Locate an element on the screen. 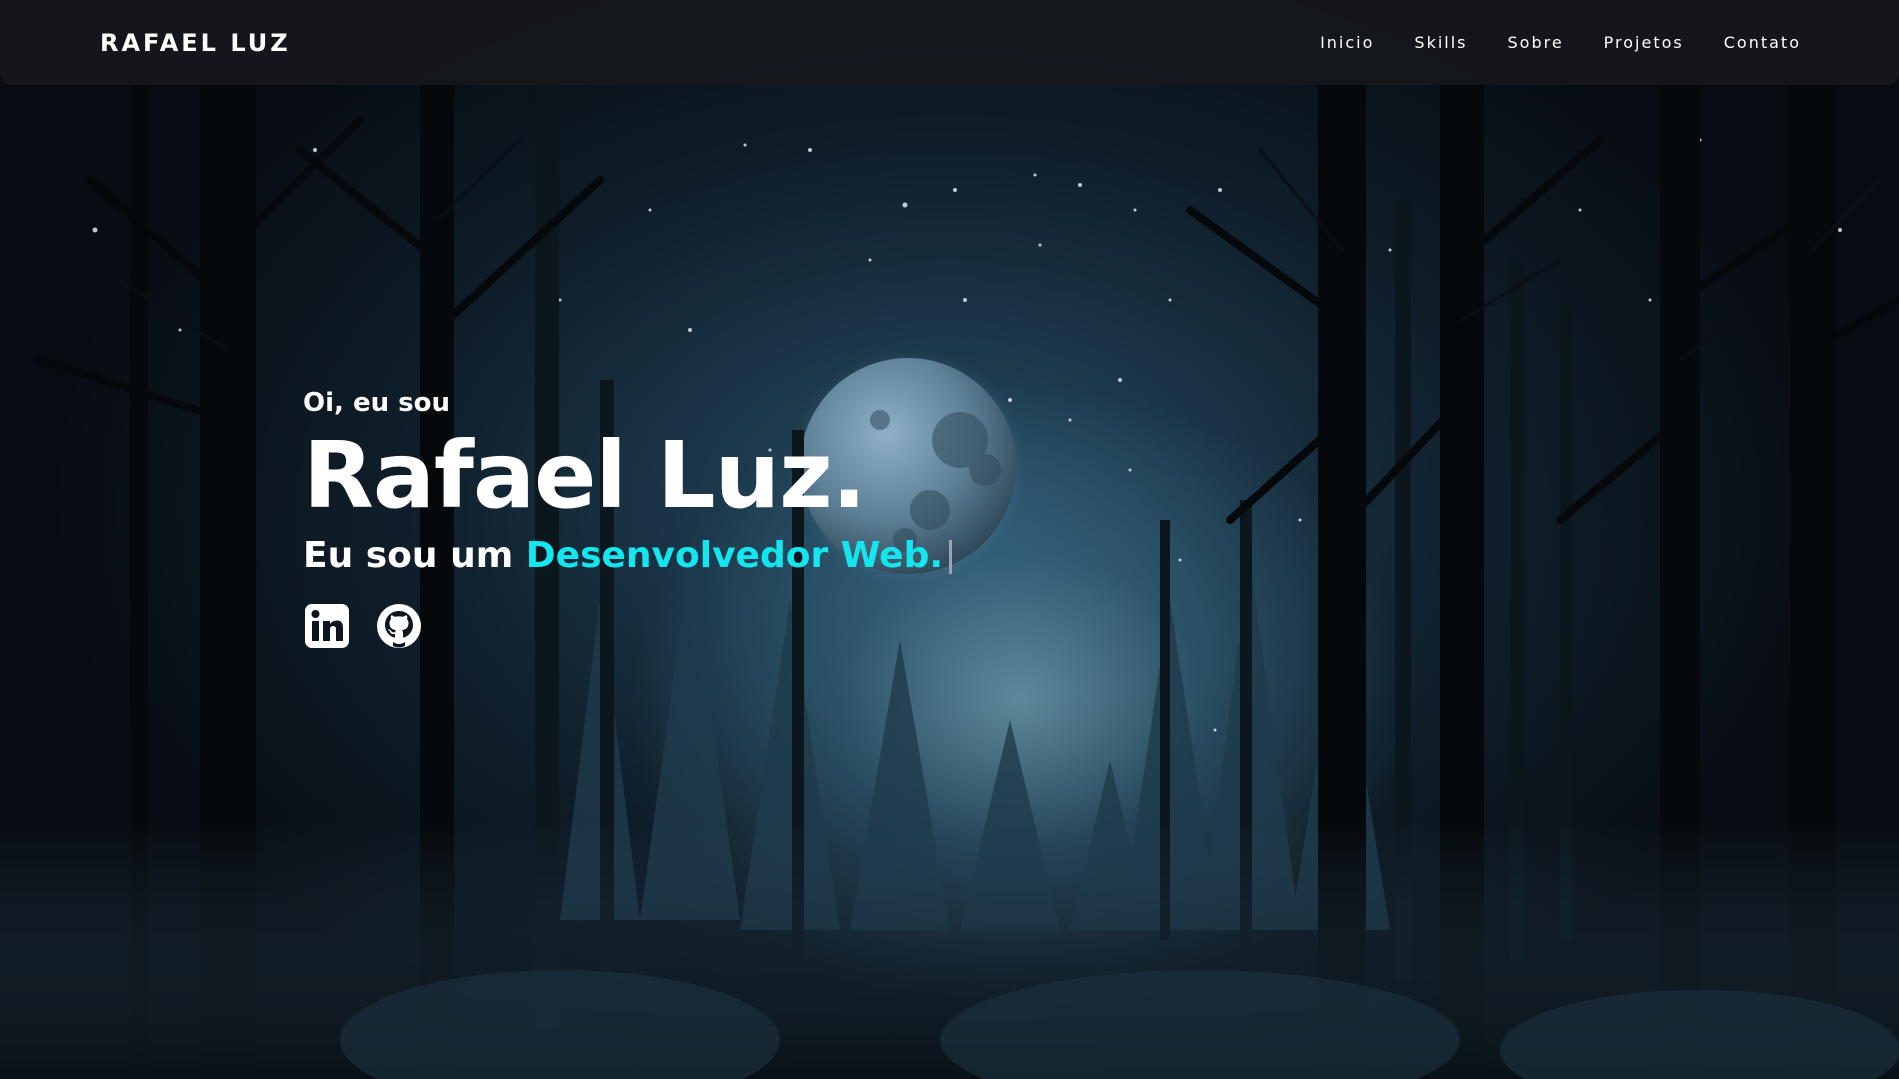 The width and height of the screenshot is (1899, 1079). nav-links: Inicio Skills Sobre Projetos Contato is located at coordinates (1540, 42).